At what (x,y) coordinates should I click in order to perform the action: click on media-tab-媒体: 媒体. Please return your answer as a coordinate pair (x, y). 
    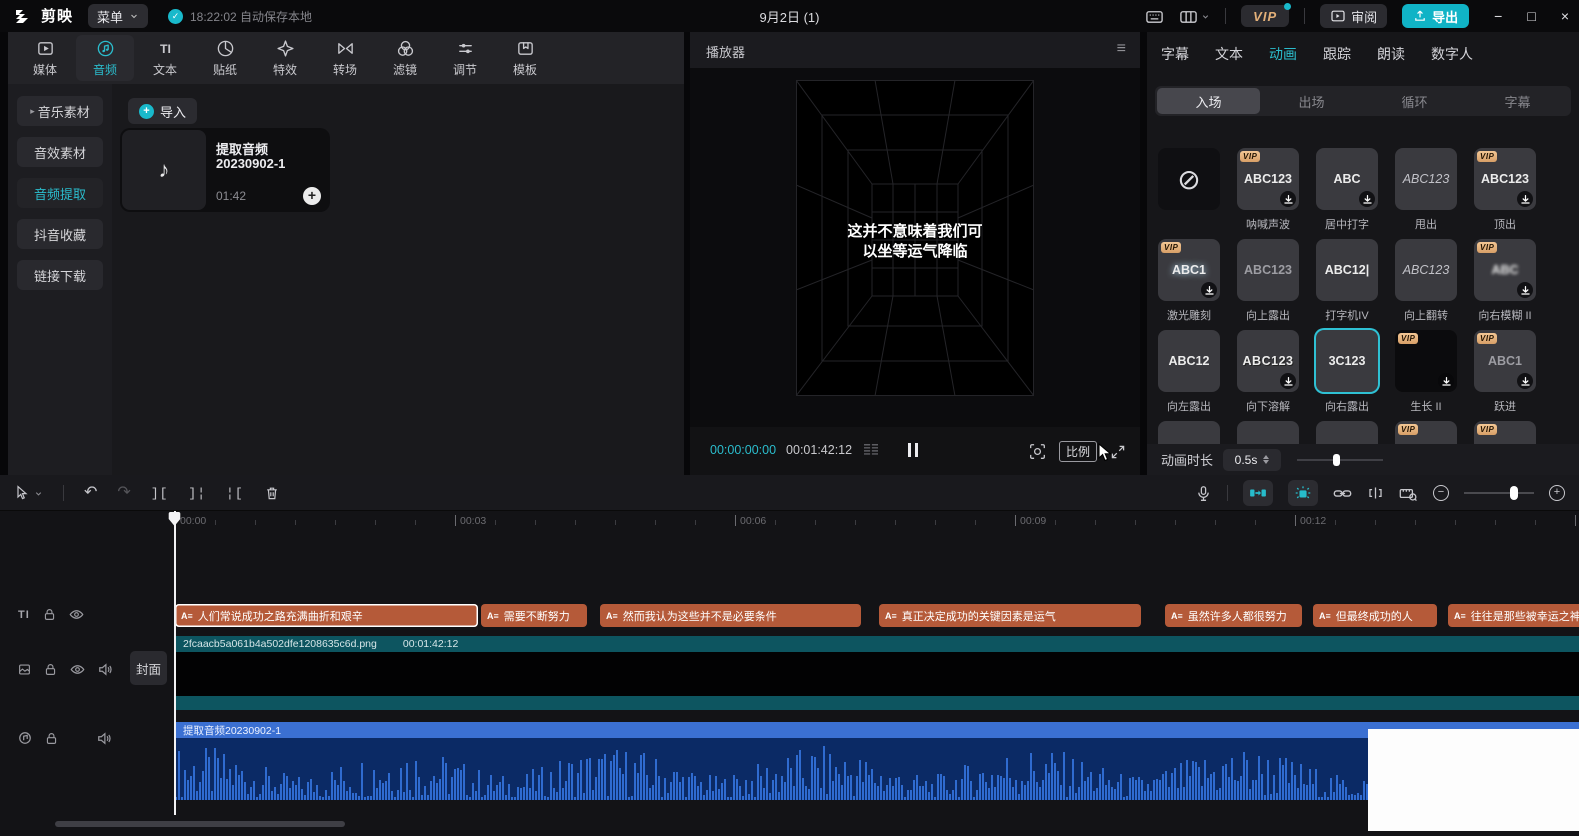
    Looking at the image, I should click on (45, 58).